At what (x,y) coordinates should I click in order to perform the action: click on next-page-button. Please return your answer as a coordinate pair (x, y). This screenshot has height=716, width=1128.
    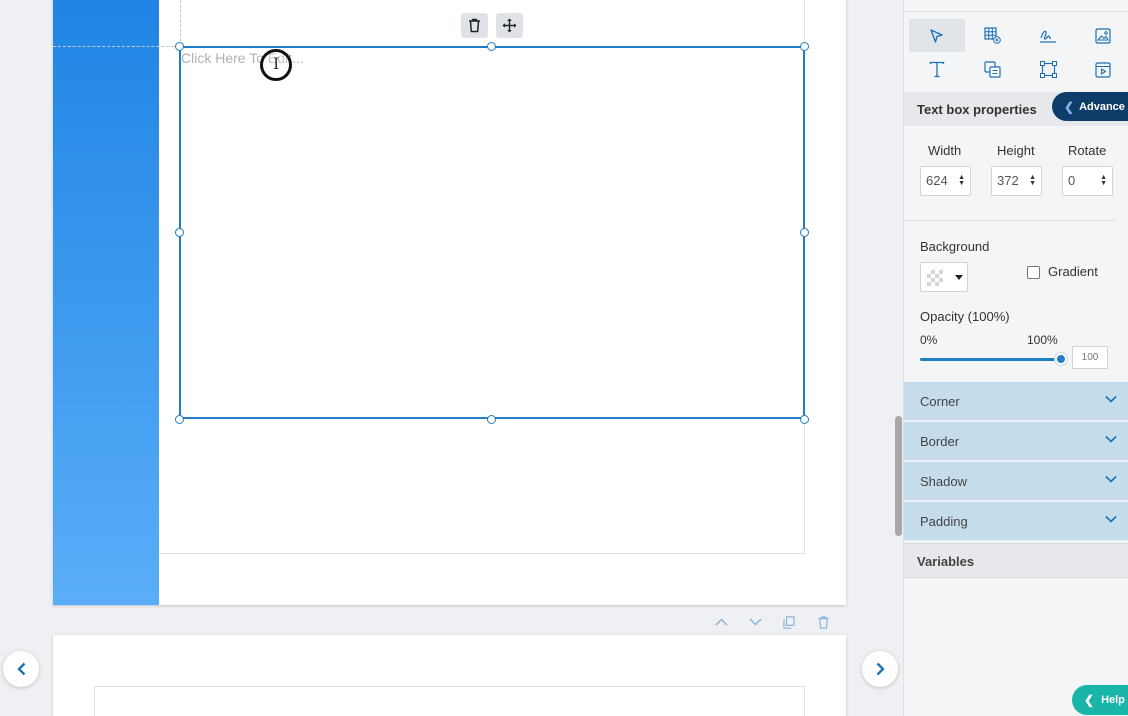
    Looking at the image, I should click on (880, 669).